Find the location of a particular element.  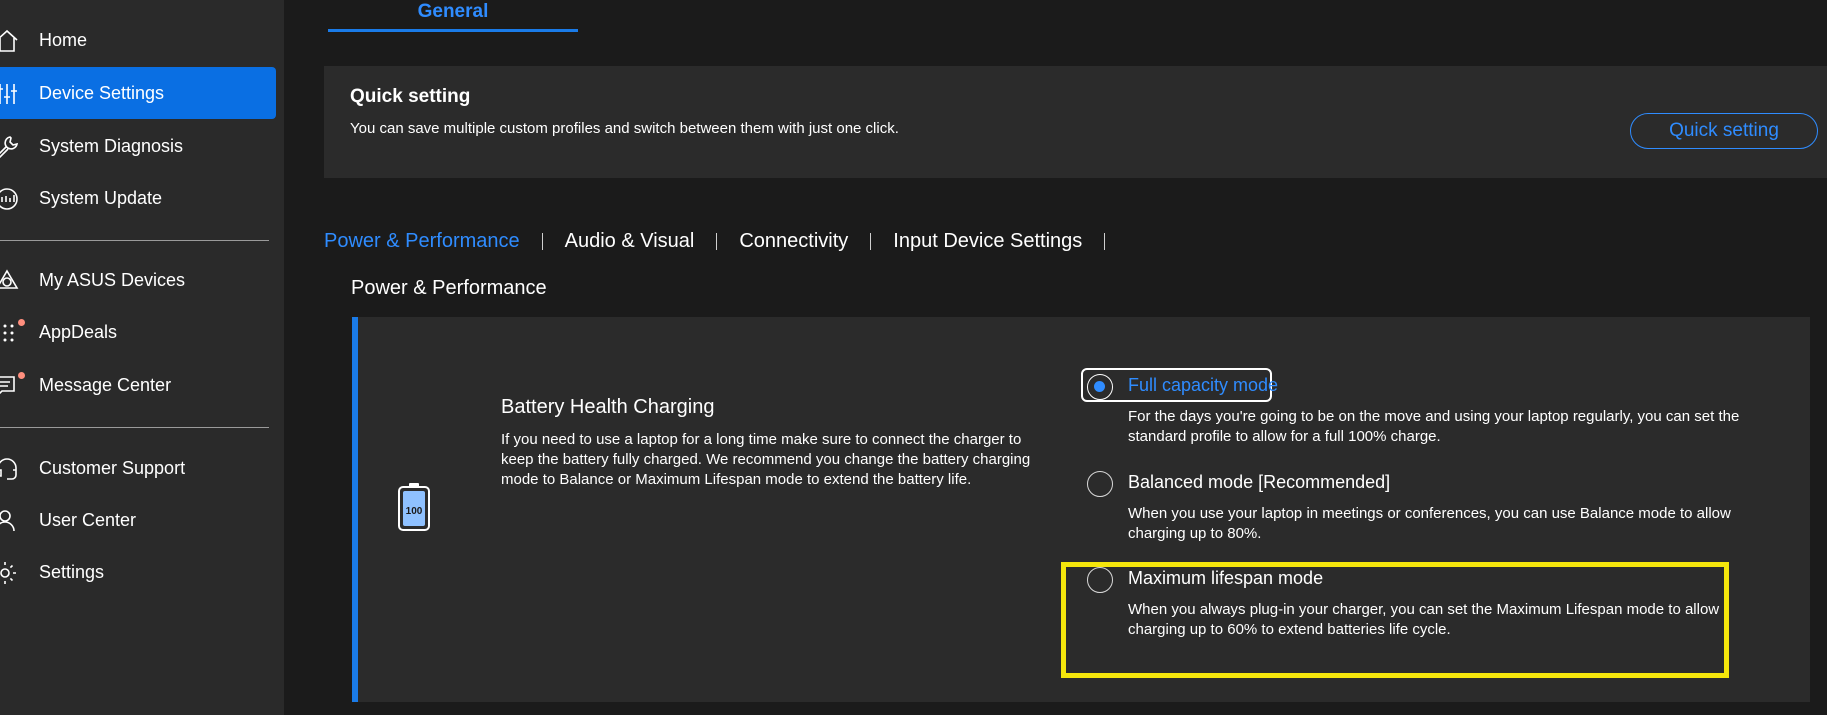

subtab-audio-visual: Audio & Visual is located at coordinates (630, 241).